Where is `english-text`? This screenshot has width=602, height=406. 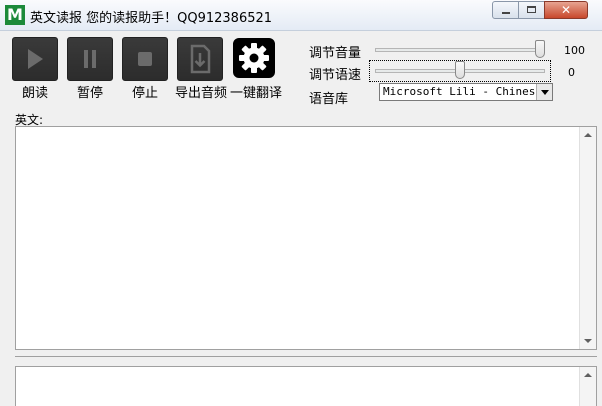
english-text is located at coordinates (306, 129).